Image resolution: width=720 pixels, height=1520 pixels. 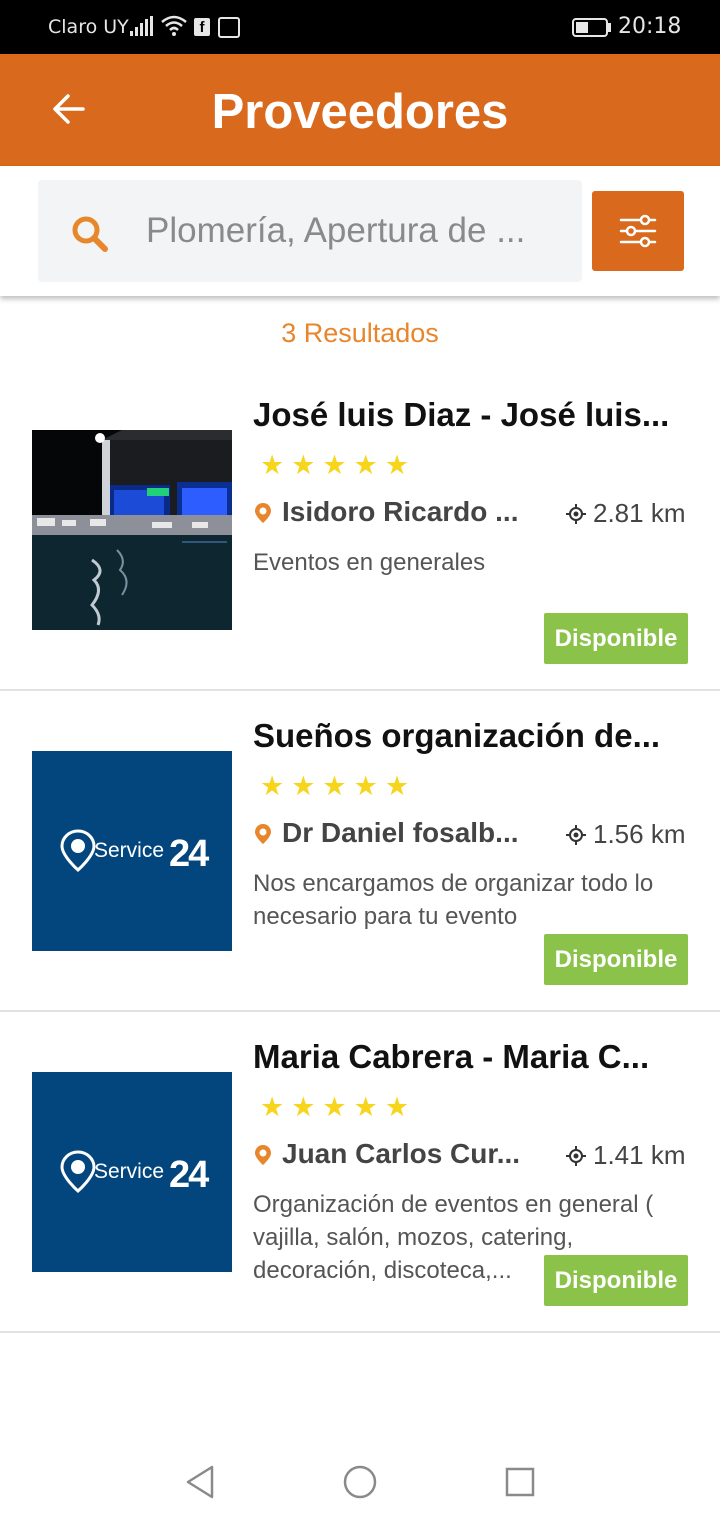 What do you see at coordinates (90, 234) in the screenshot?
I see `search-icon` at bounding box center [90, 234].